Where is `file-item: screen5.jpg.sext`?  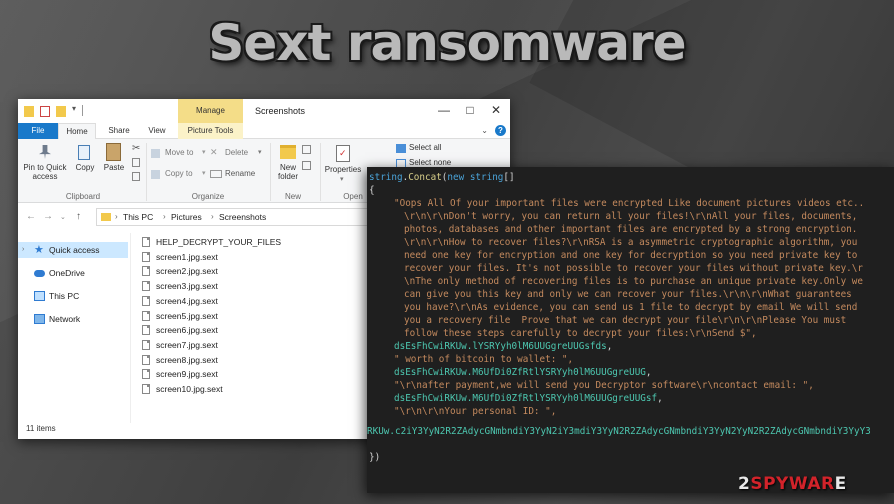 file-item: screen5.jpg.sext is located at coordinates (240, 316).